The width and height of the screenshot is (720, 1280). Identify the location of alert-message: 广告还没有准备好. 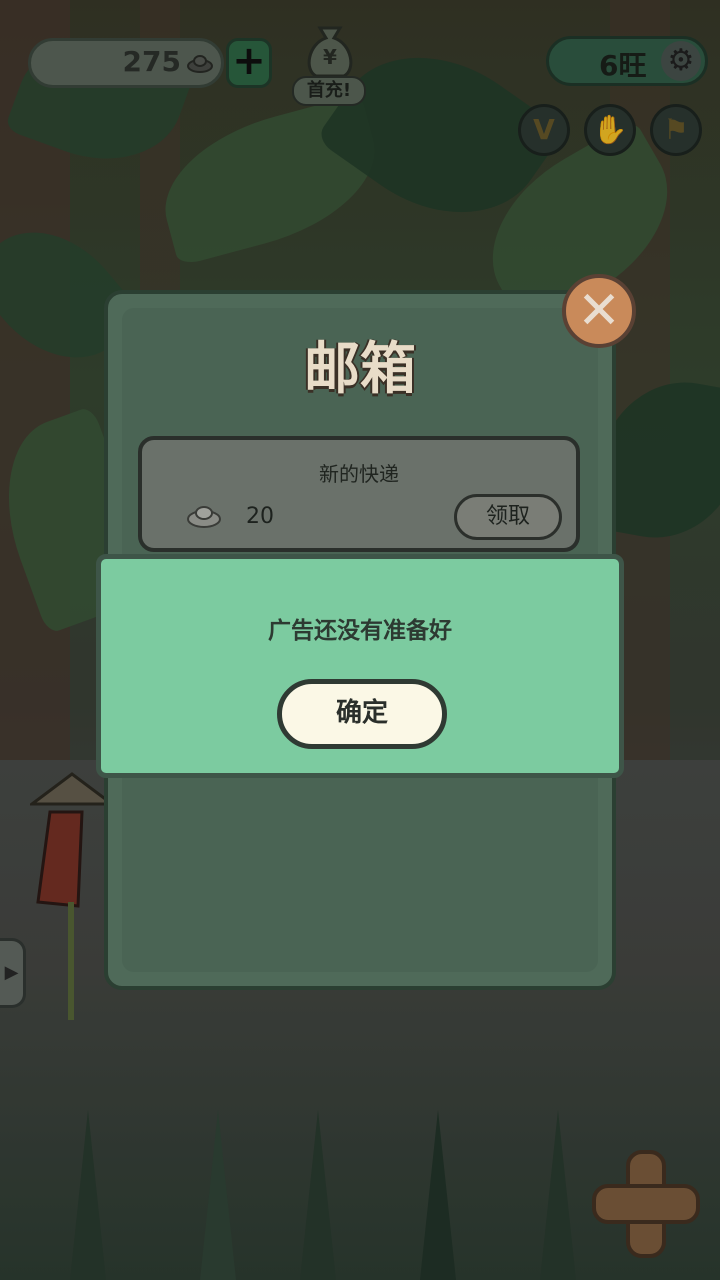
(360, 631).